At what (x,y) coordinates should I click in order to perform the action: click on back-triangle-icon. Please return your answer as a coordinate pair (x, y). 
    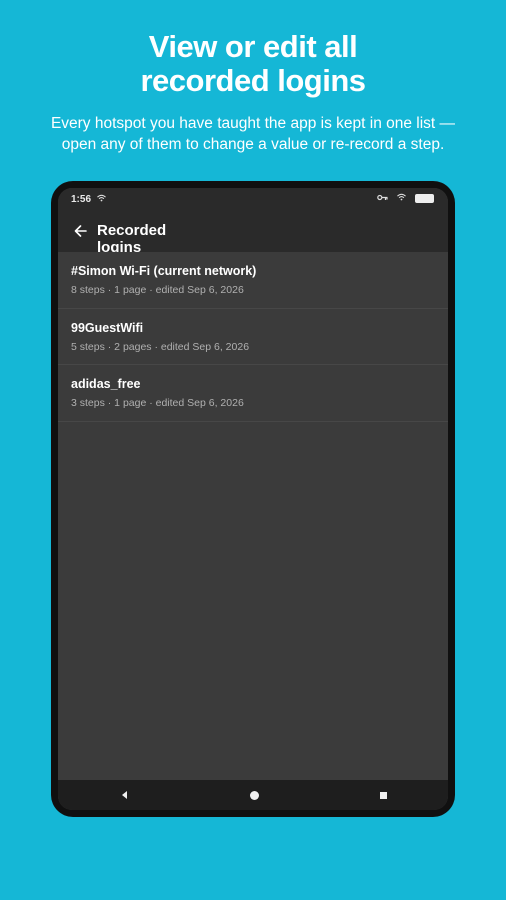
    Looking at the image, I should click on (124, 795).